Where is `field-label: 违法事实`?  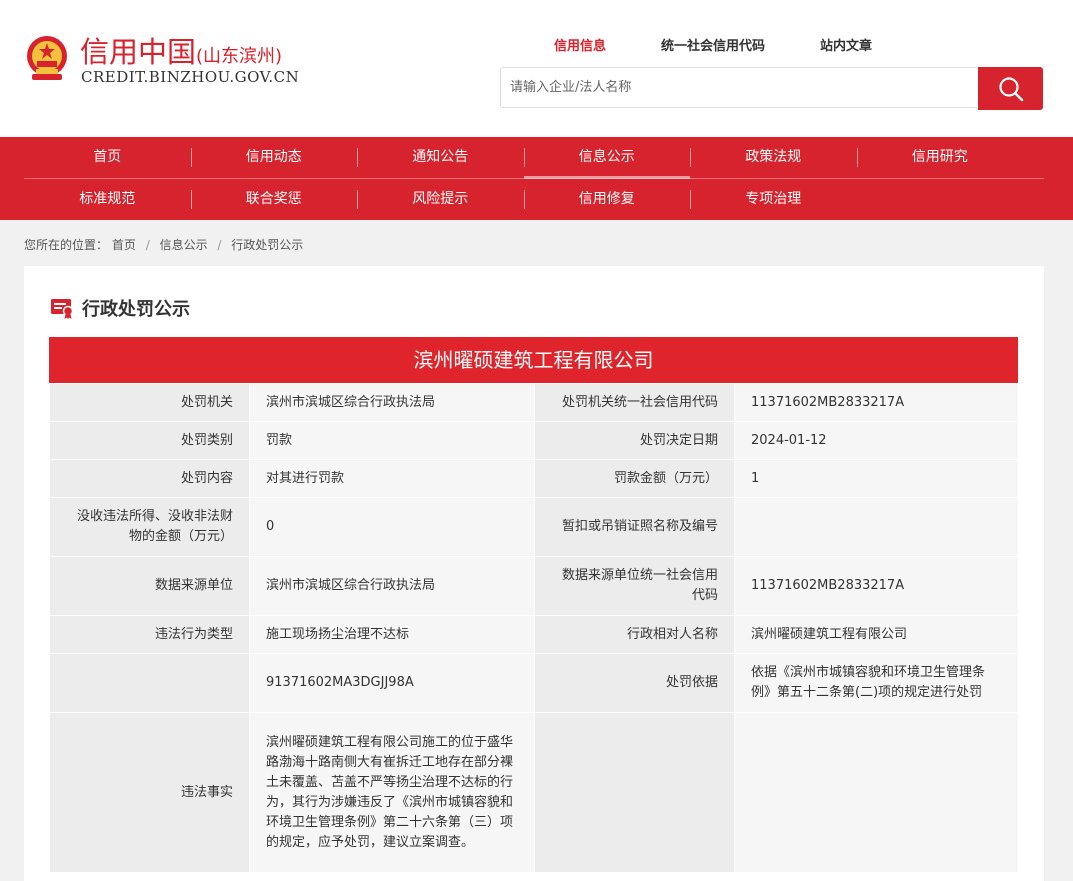 field-label: 违法事实 is located at coordinates (149, 792).